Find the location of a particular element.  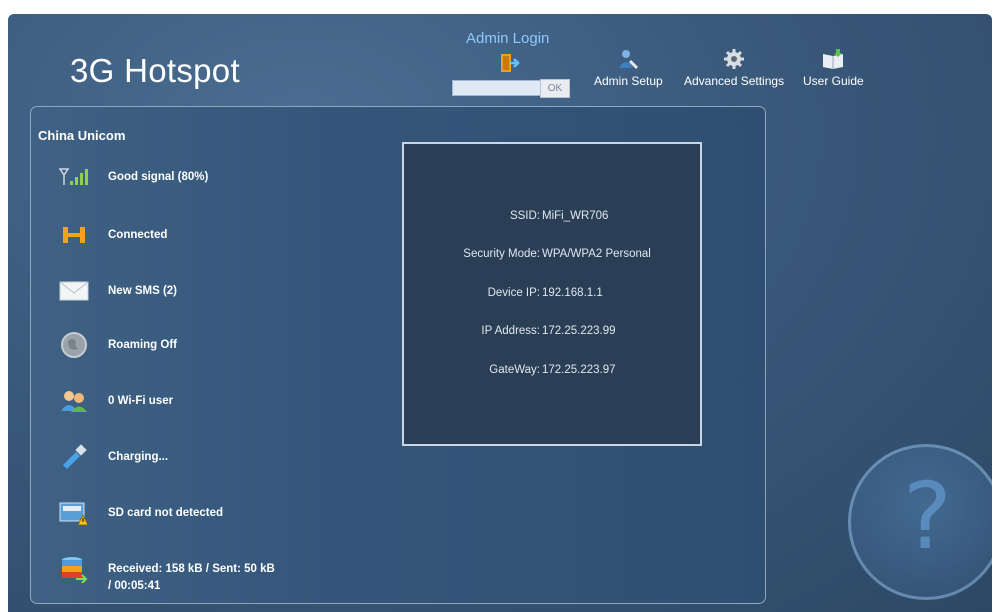

envelope-icon is located at coordinates (74, 291).